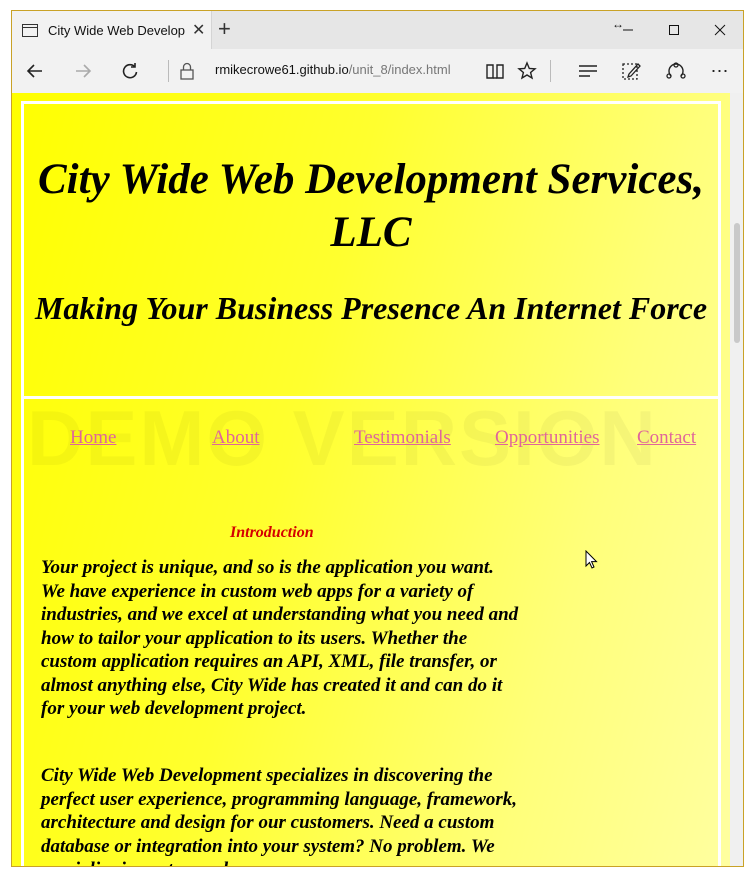 The width and height of the screenshot is (752, 875). I want to click on web-note-button, so click(631, 71).